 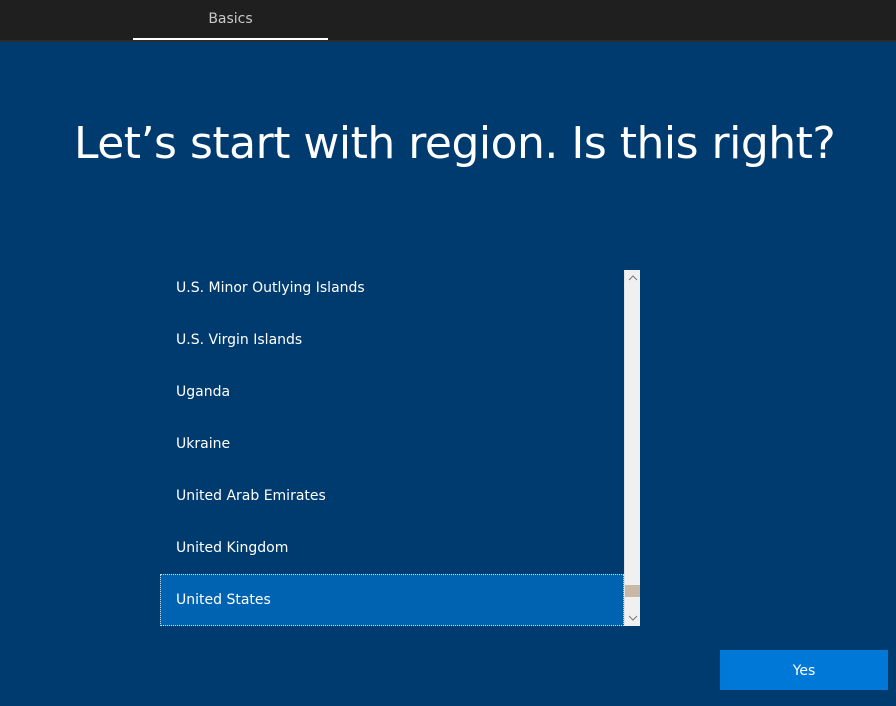 I want to click on region-item: Ukraine, so click(x=392, y=444).